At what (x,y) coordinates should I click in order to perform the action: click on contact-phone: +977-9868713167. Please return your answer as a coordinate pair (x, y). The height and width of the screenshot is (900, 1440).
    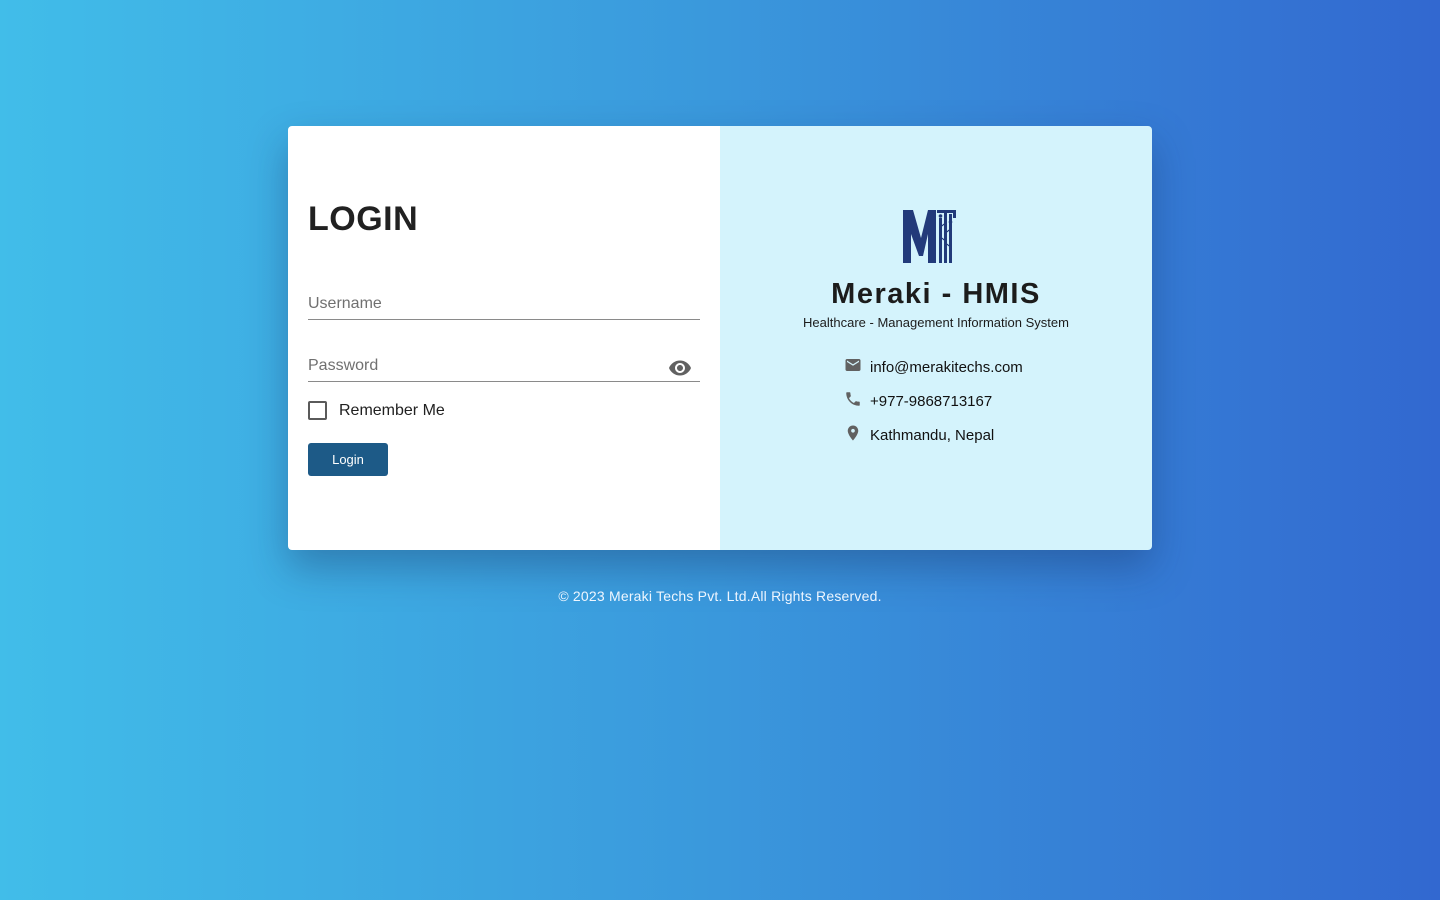
    Looking at the image, I should click on (918, 401).